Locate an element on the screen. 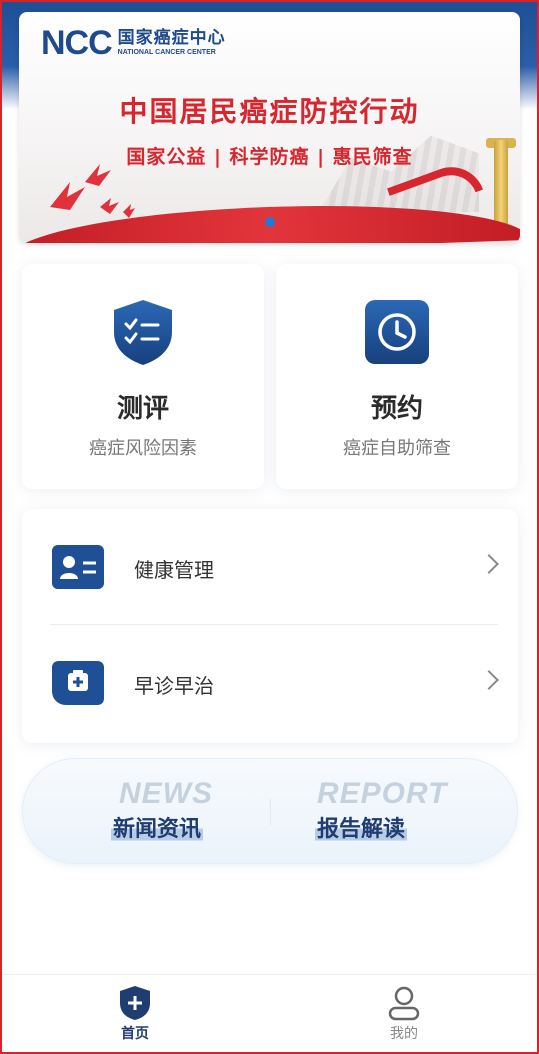  tab-profile: 我的 is located at coordinates (404, 1014).